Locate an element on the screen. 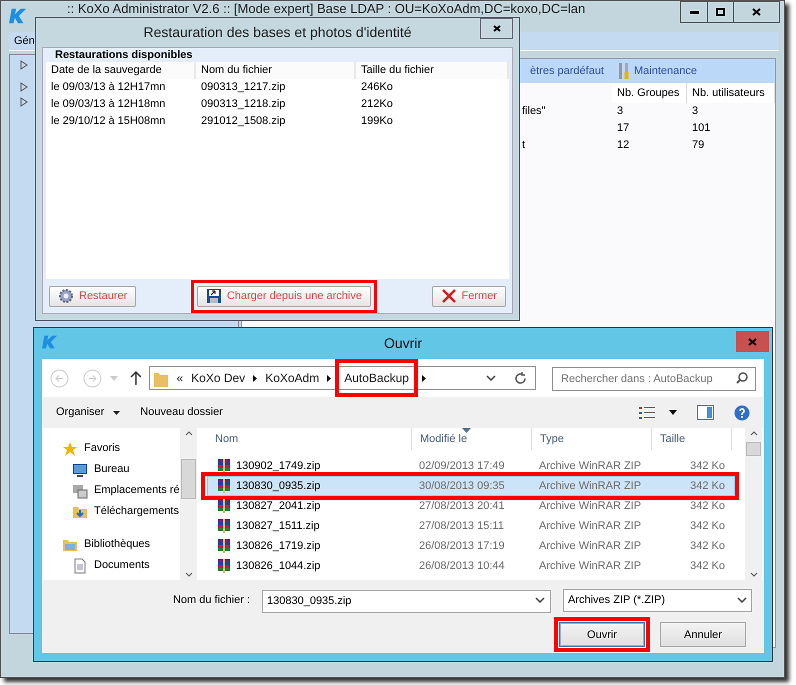  toolbar-button: Maintenance is located at coordinates (657, 71).